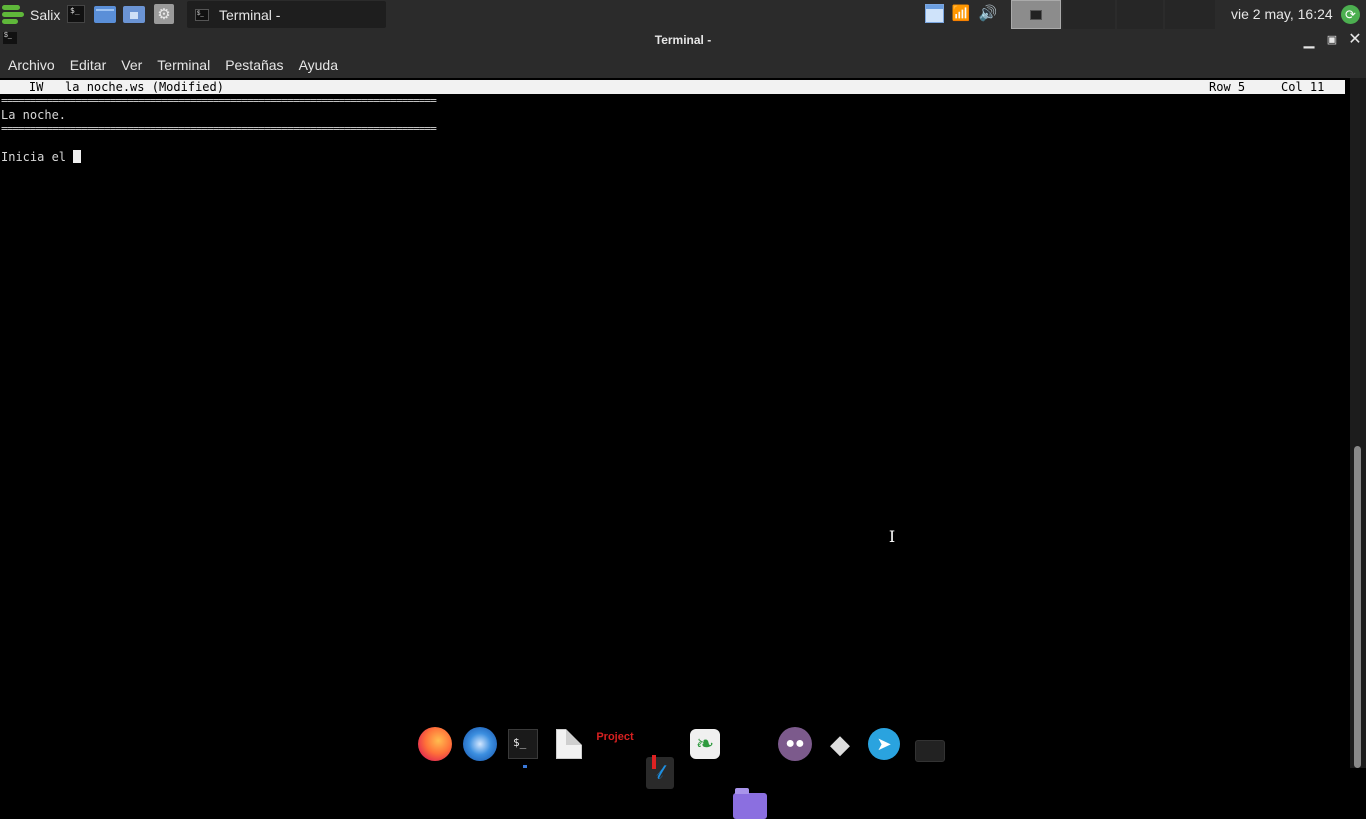 This screenshot has height=819, width=1366. I want to click on menu-archivo: Archivo, so click(31, 65).